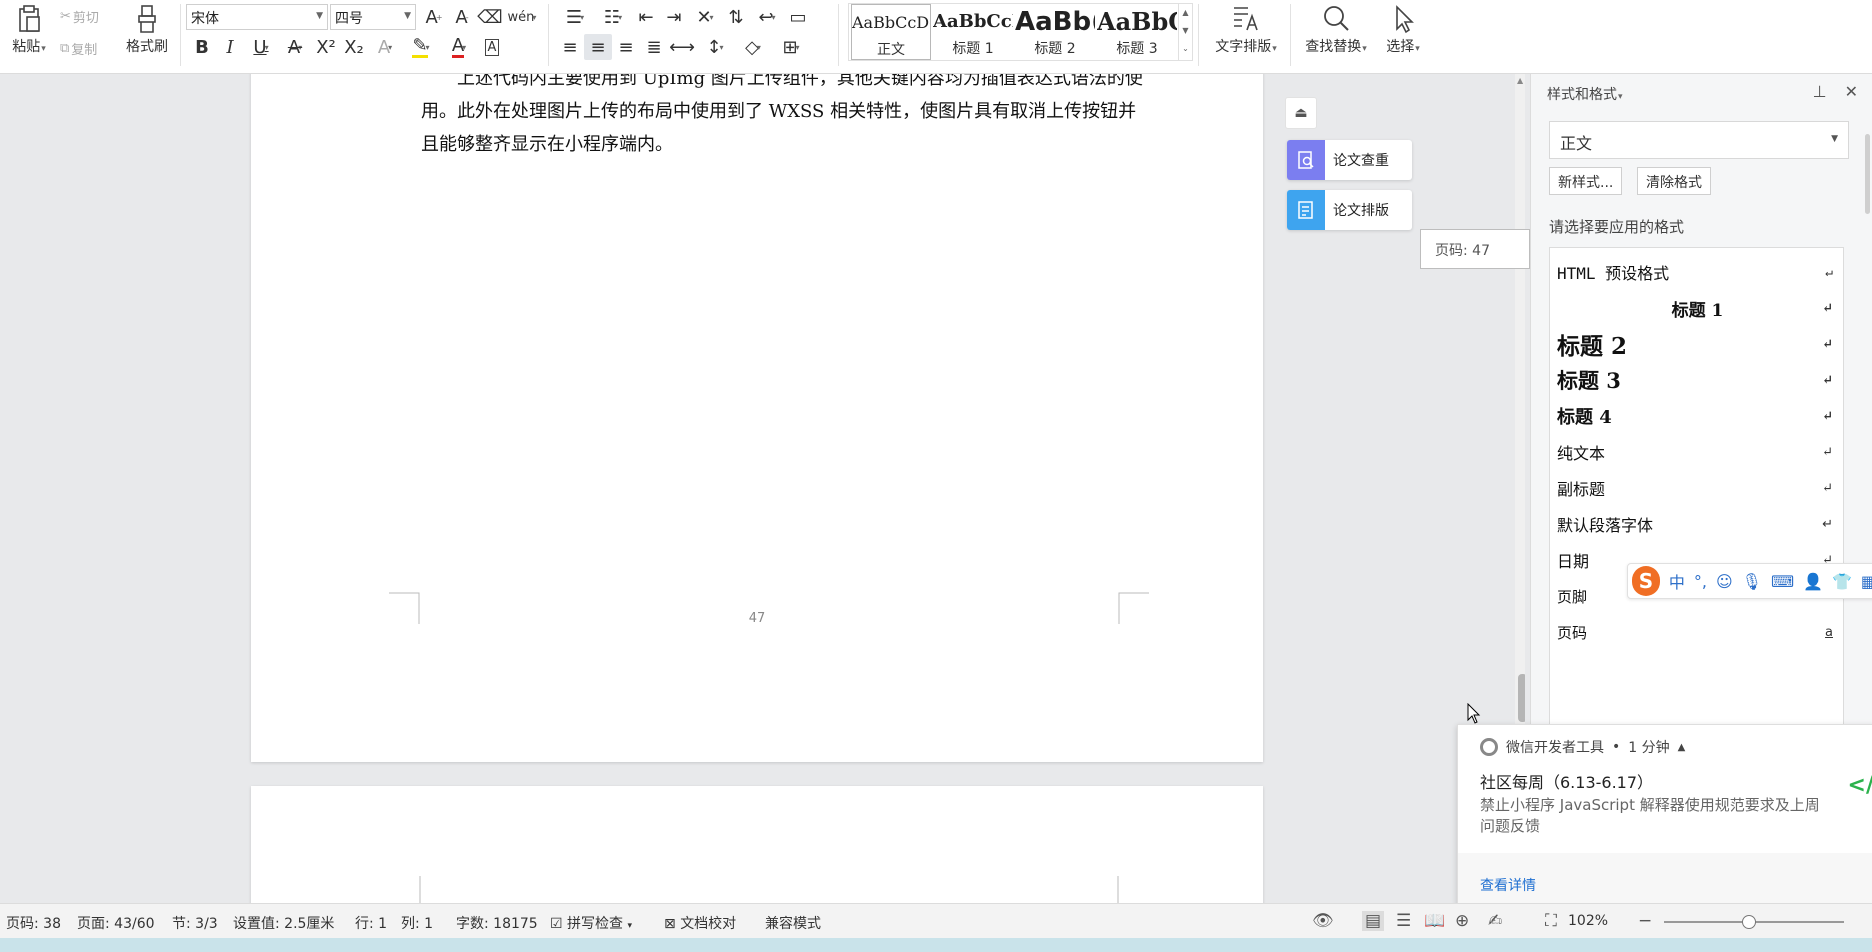 The height and width of the screenshot is (952, 1872). I want to click on list-item: 标题 4 ↵, so click(1696, 416).